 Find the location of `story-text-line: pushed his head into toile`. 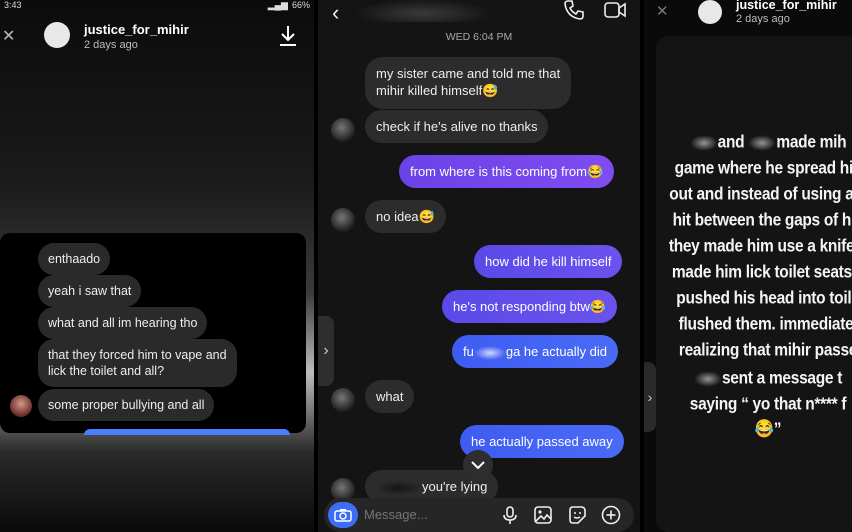

story-text-line: pushed his head into toile is located at coordinates (764, 298).